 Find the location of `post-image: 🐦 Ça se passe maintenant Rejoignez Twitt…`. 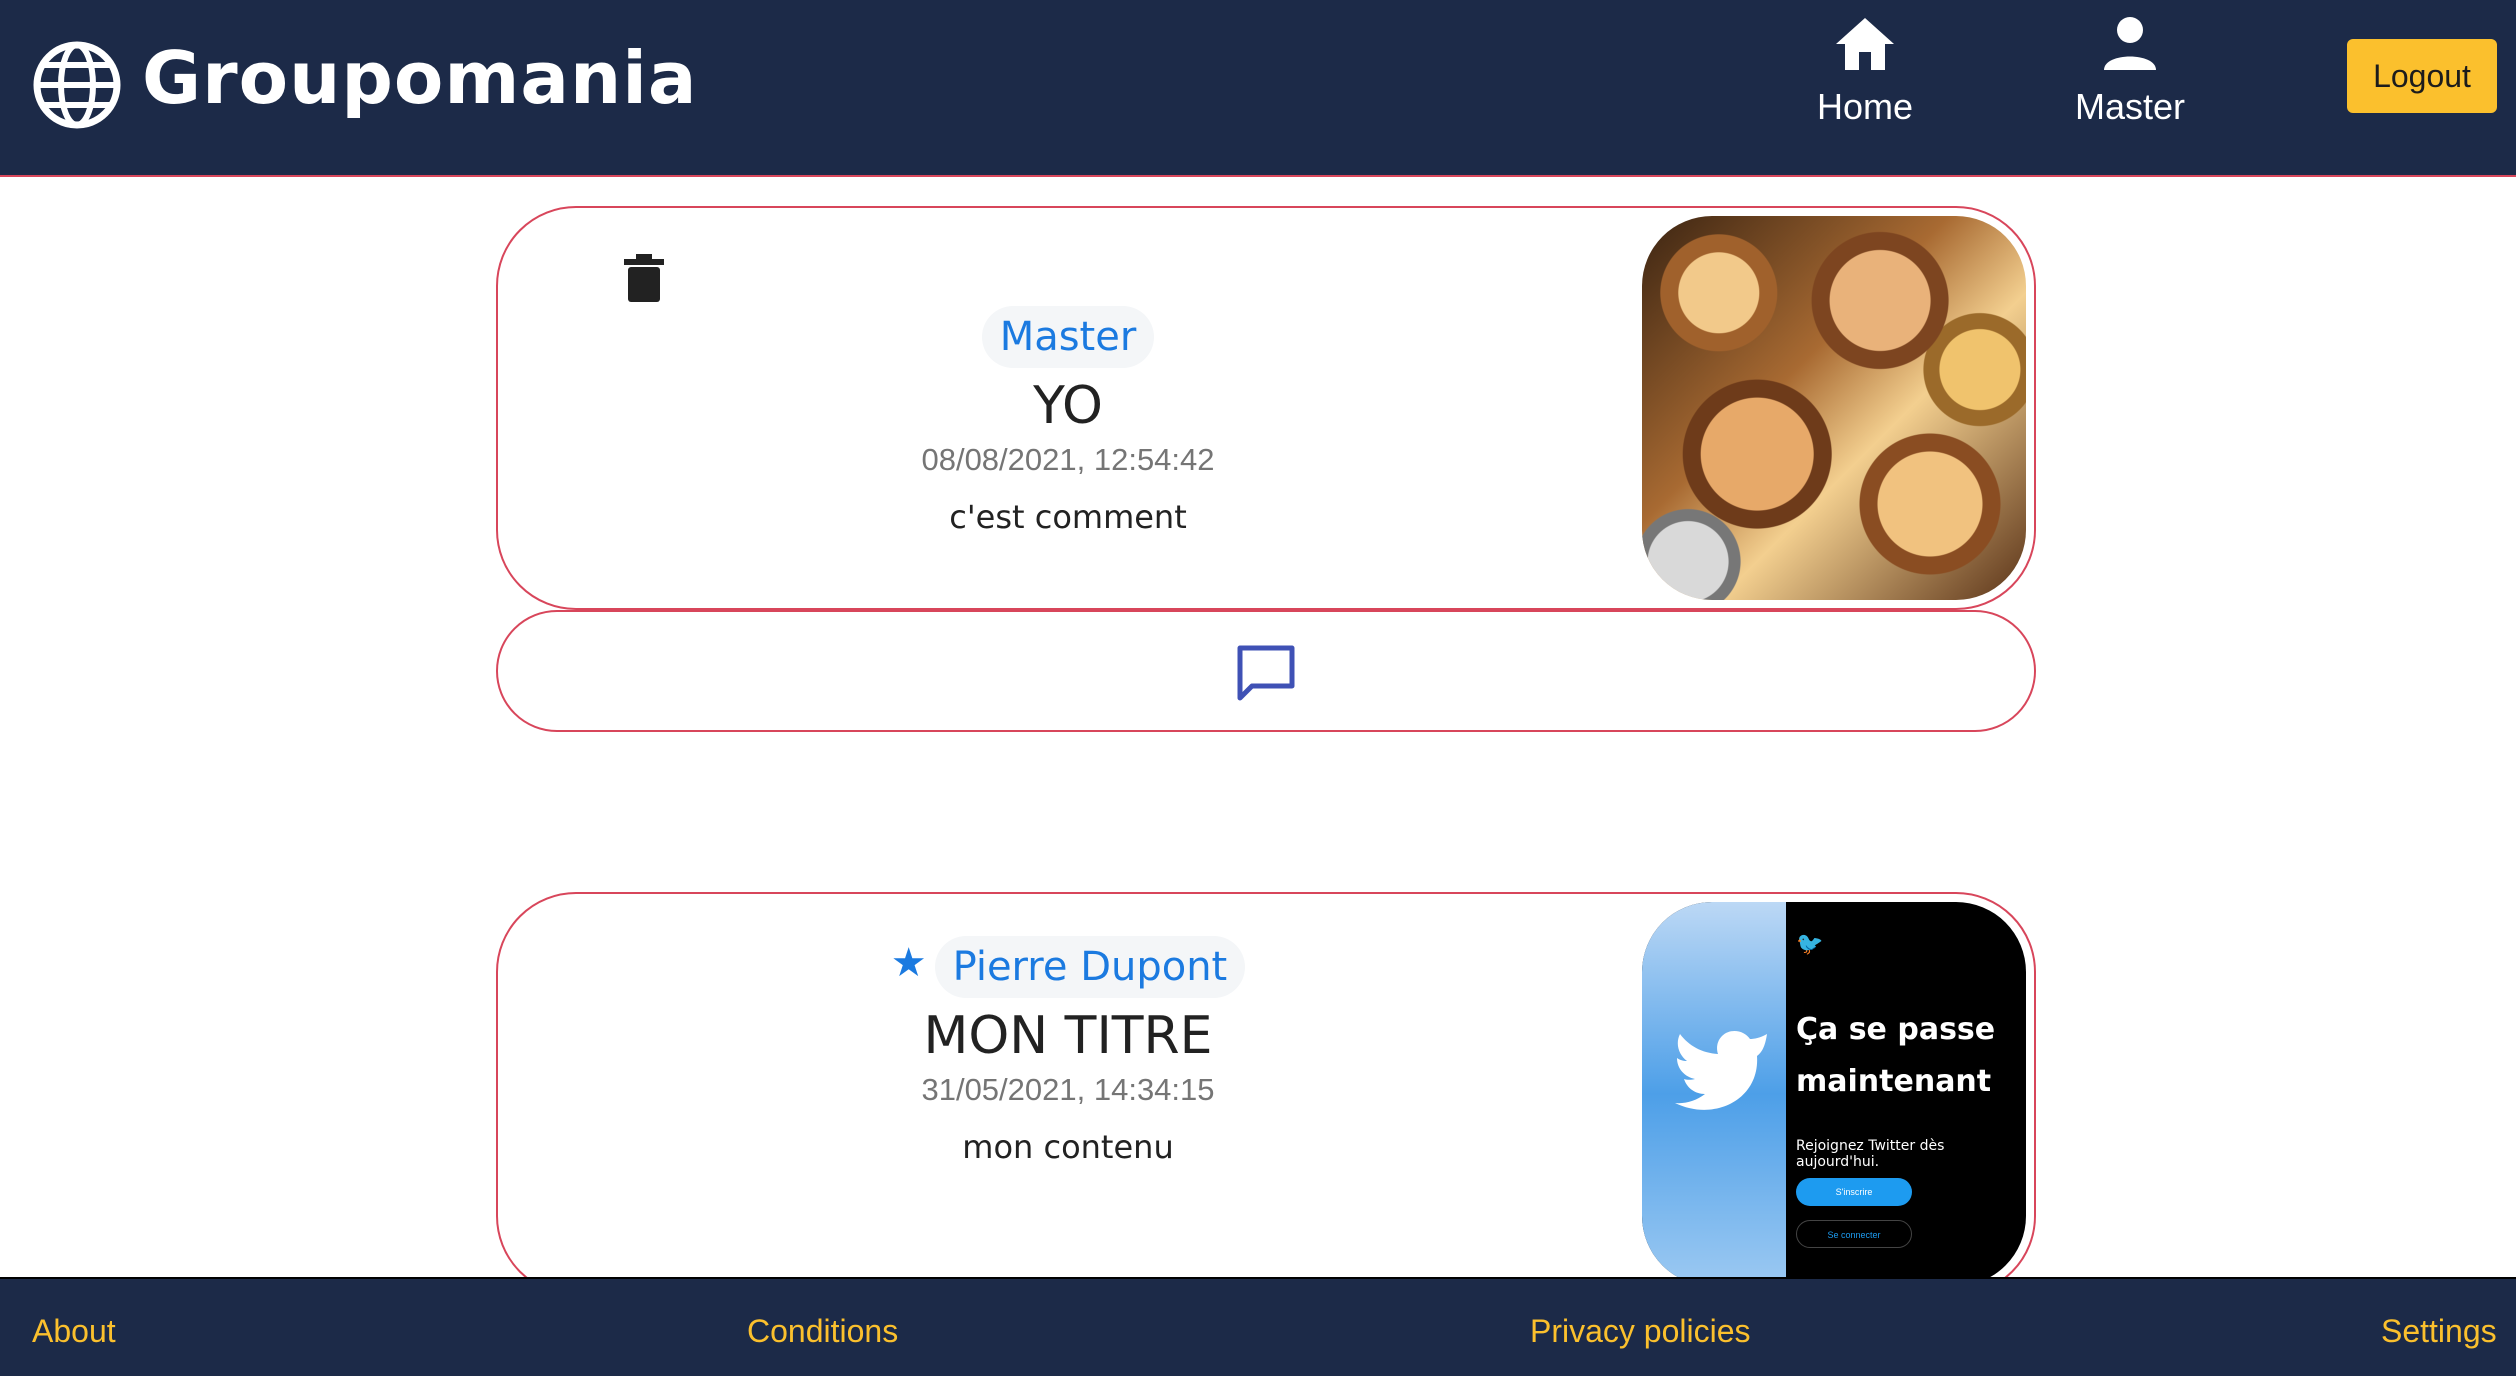

post-image: 🐦 Ça se passe maintenant Rejoignez Twitt… is located at coordinates (1834, 1094).